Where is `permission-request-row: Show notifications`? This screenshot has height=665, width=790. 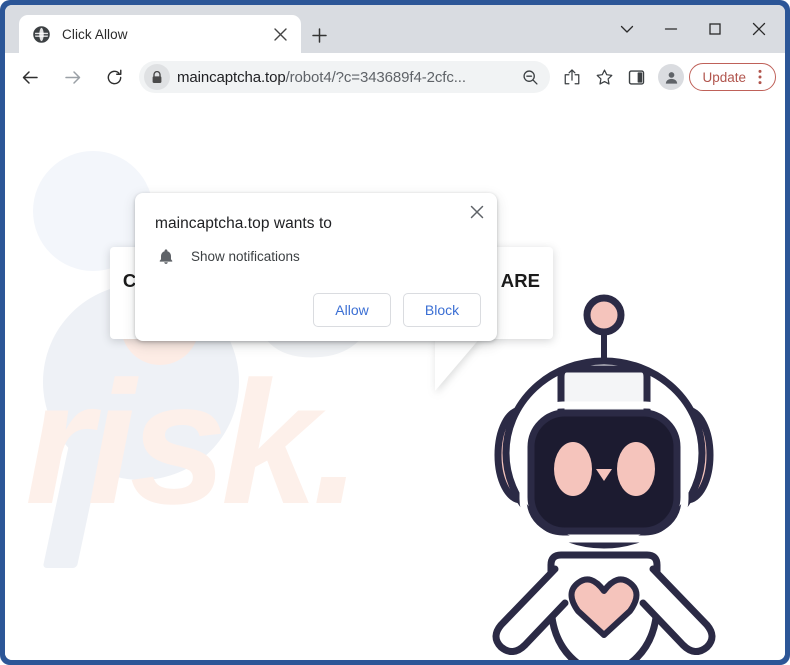 permission-request-row: Show notifications is located at coordinates (227, 256).